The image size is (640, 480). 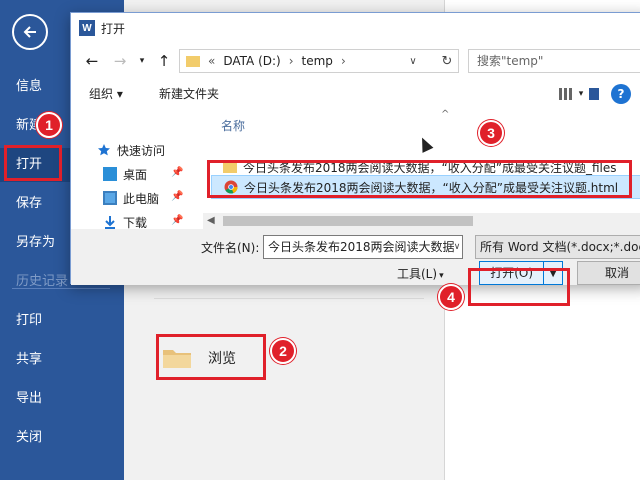 I want to click on address-overflow: «, so click(x=211, y=61).